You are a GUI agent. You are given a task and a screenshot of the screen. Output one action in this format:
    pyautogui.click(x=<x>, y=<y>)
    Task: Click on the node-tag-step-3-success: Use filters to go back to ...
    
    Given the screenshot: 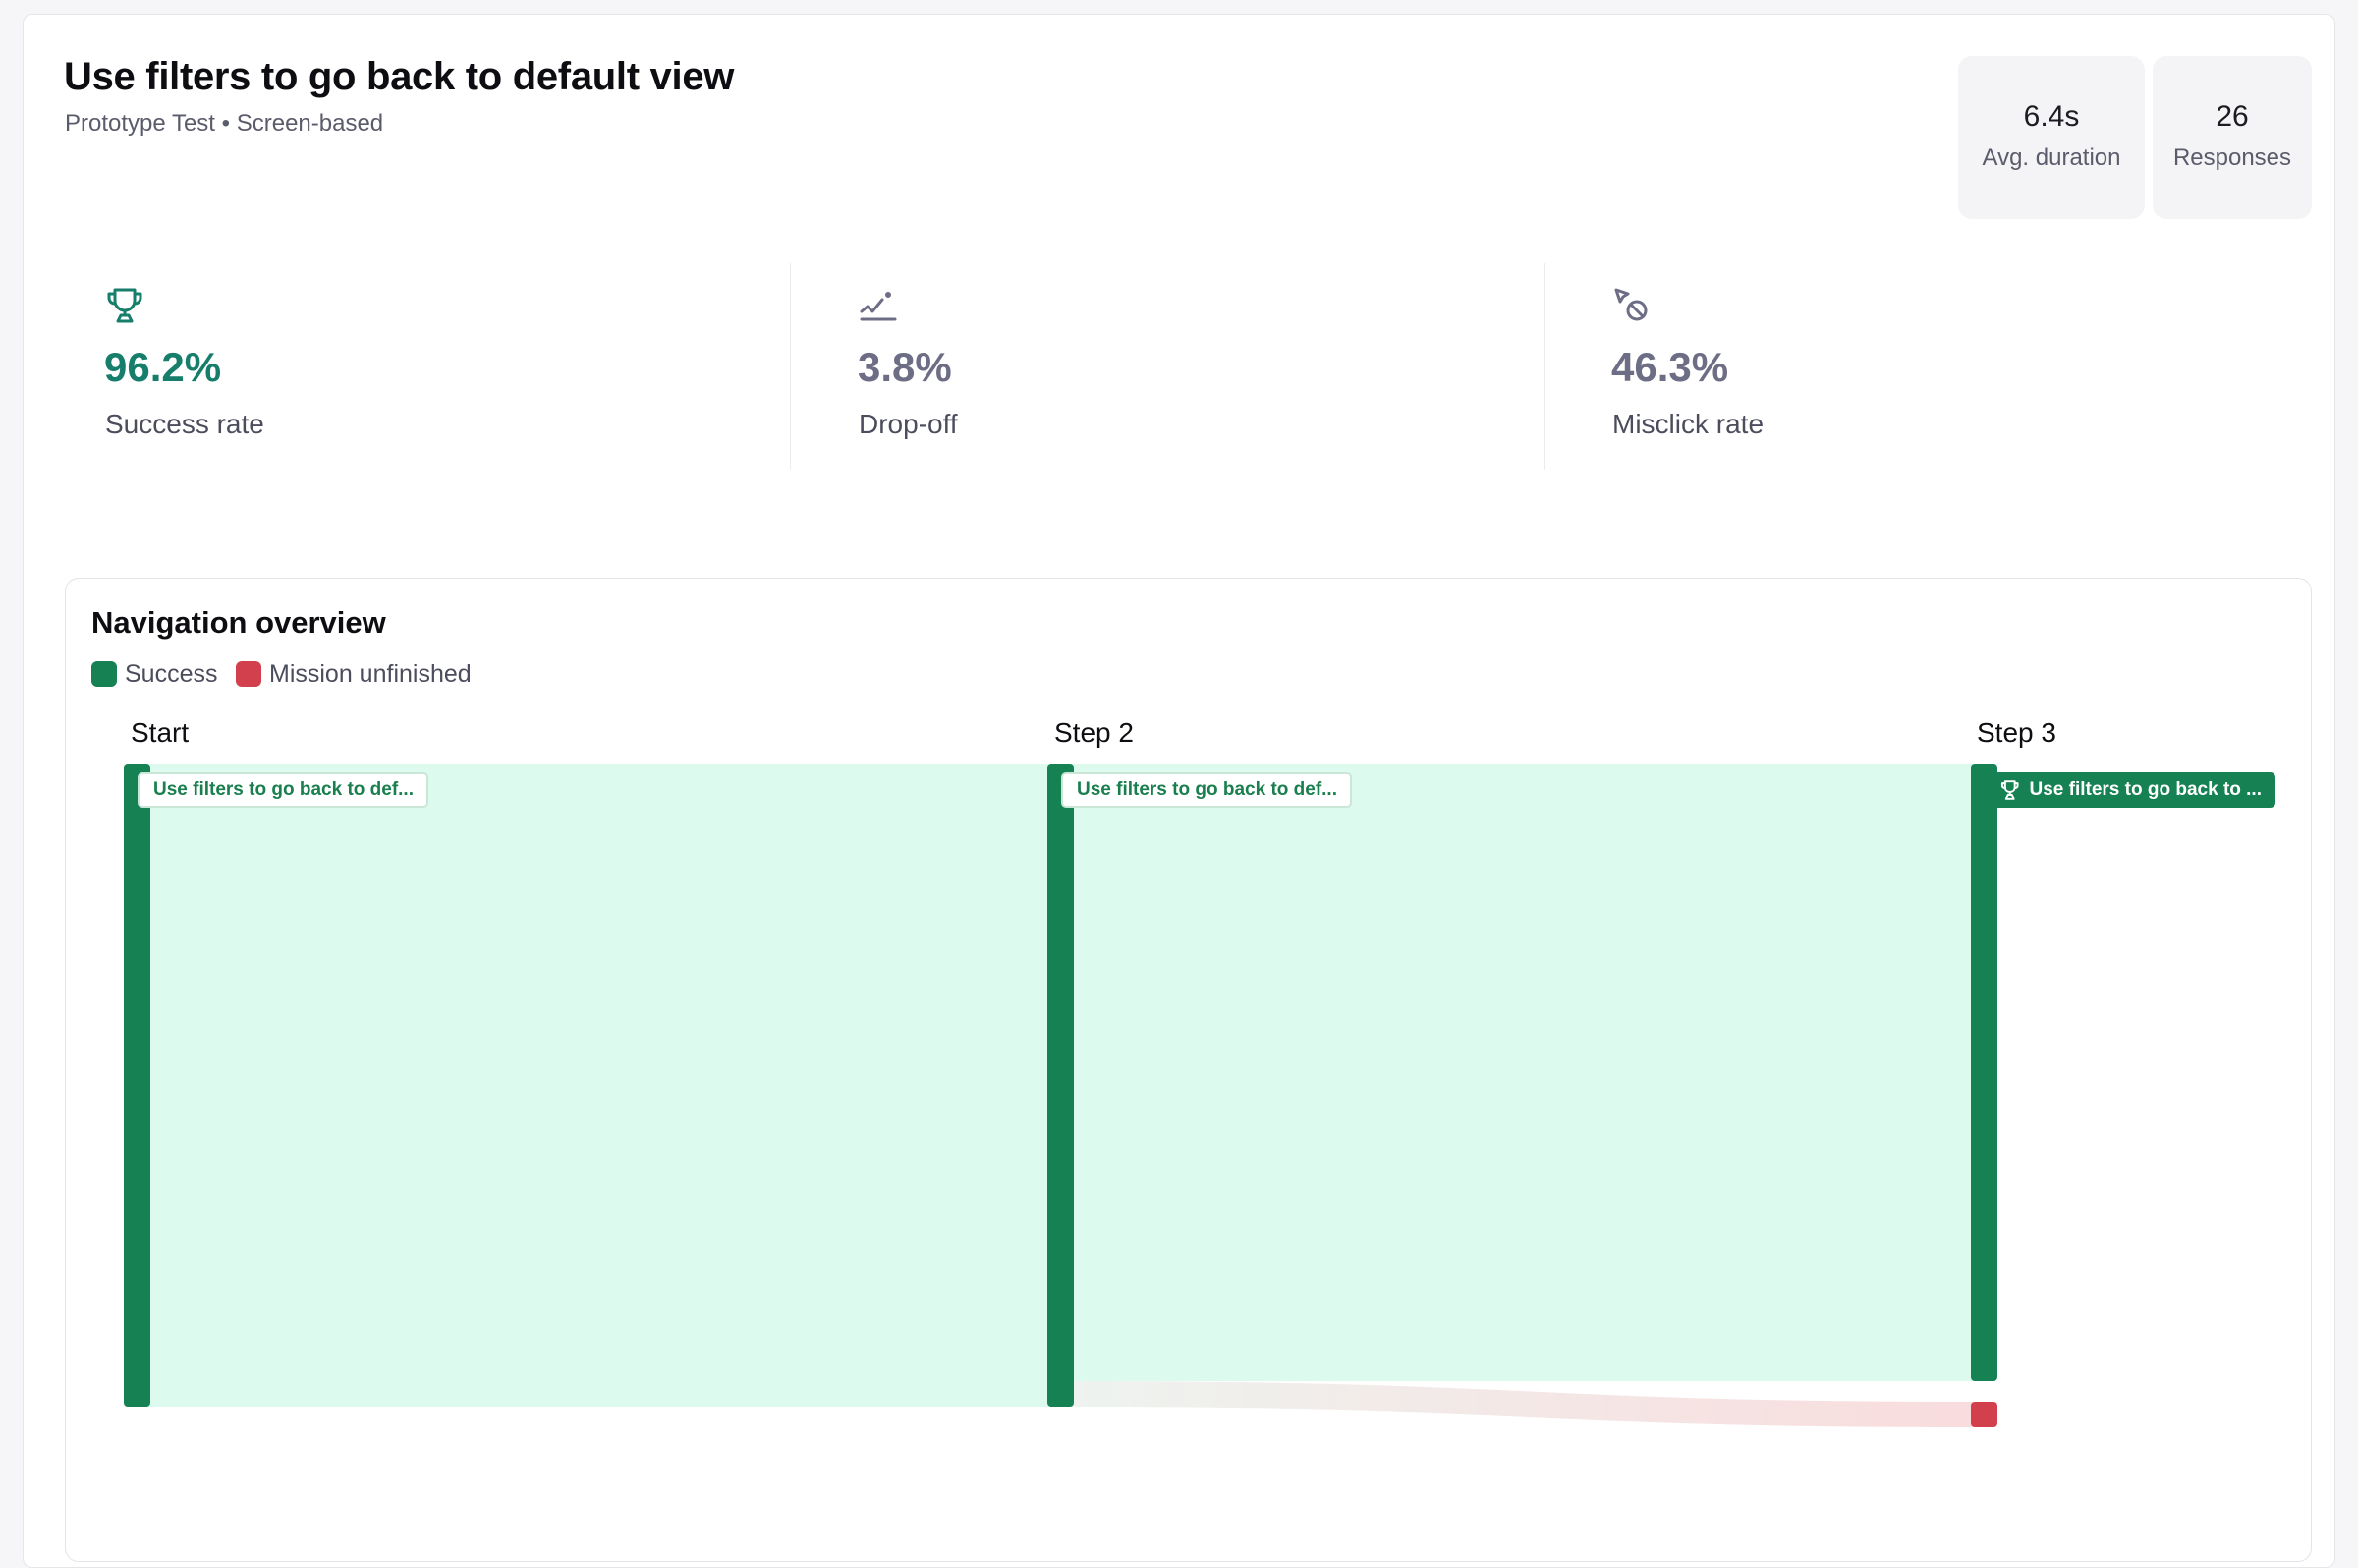 What is the action you would take?
    pyautogui.click(x=2130, y=790)
    